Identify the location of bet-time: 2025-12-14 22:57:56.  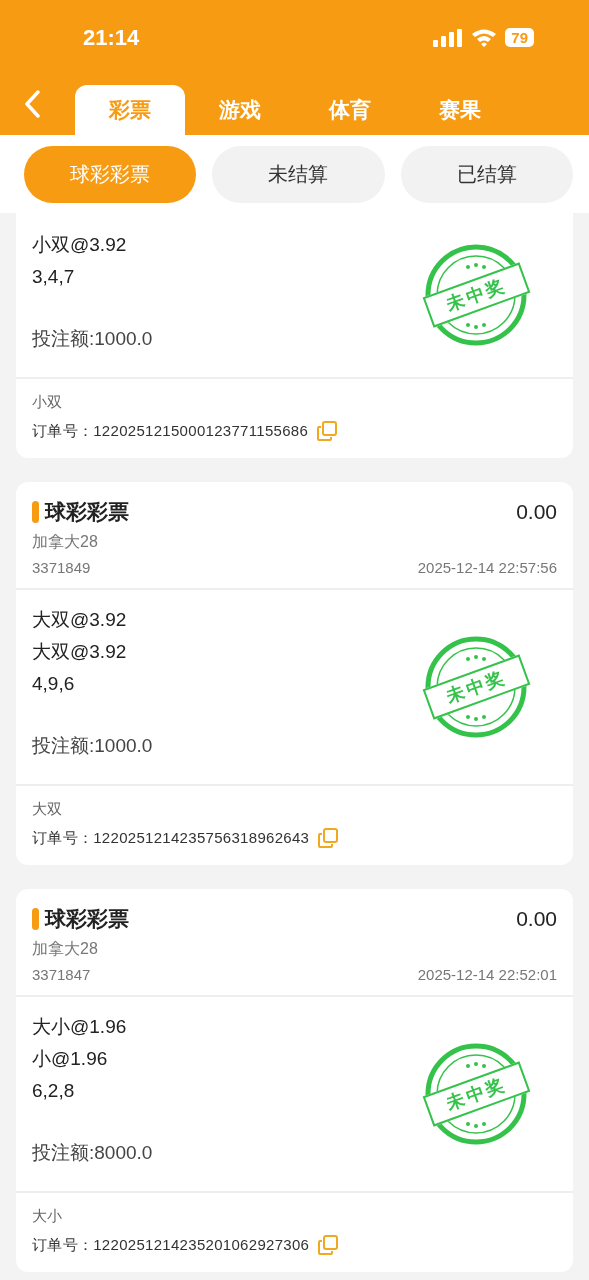
(487, 567).